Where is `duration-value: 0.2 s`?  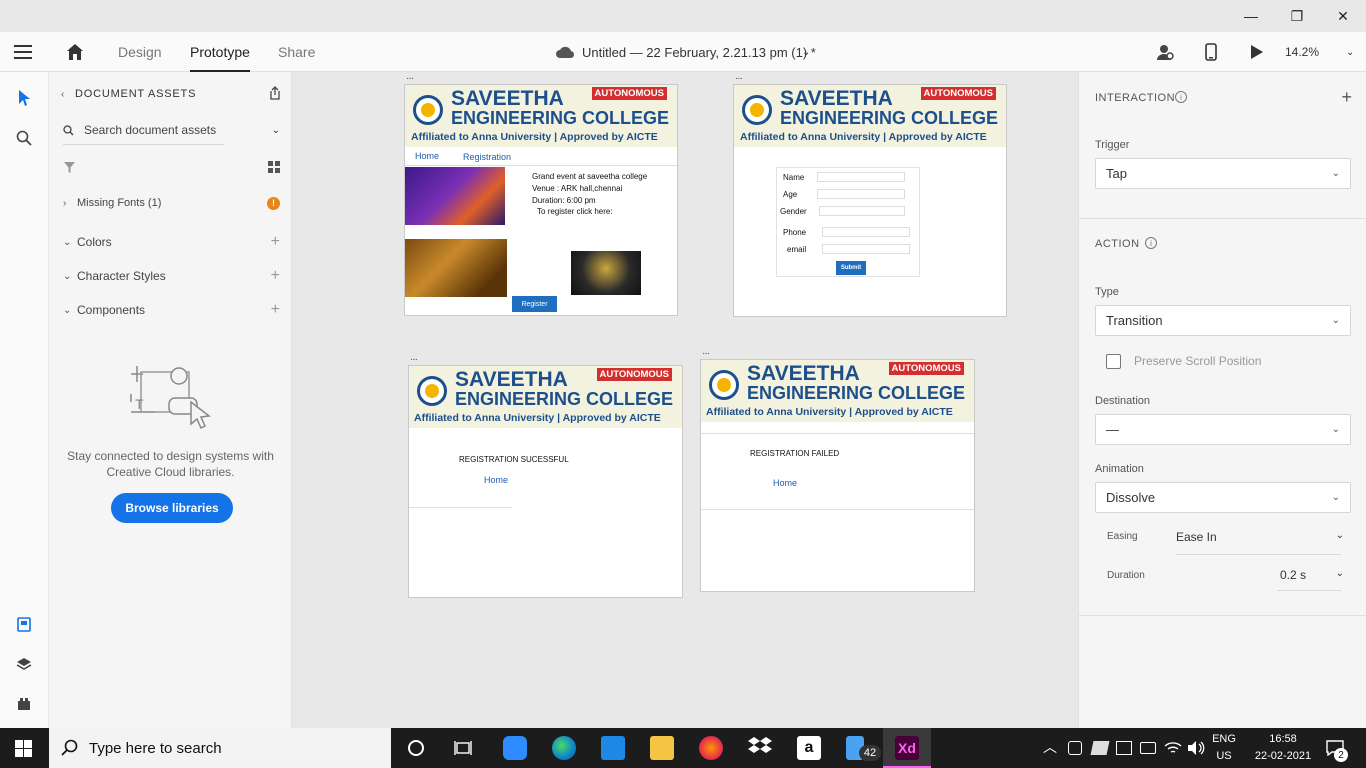
duration-value: 0.2 s is located at coordinates (1293, 575).